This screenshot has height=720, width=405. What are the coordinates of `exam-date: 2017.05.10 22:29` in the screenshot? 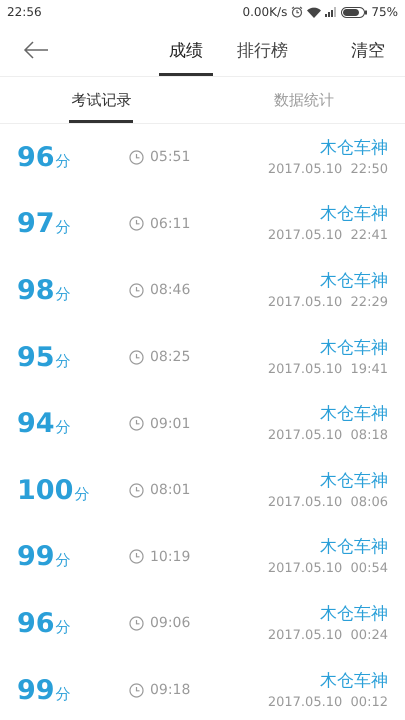 It's located at (328, 302).